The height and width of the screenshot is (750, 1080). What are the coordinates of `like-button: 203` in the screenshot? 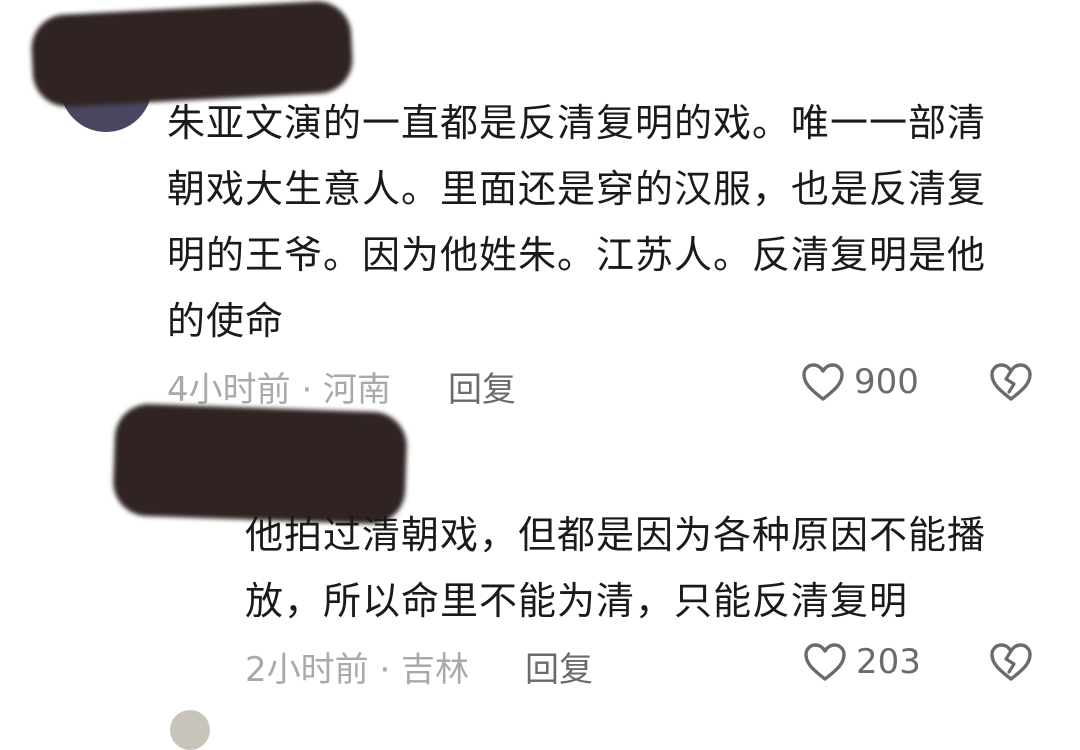 It's located at (861, 662).